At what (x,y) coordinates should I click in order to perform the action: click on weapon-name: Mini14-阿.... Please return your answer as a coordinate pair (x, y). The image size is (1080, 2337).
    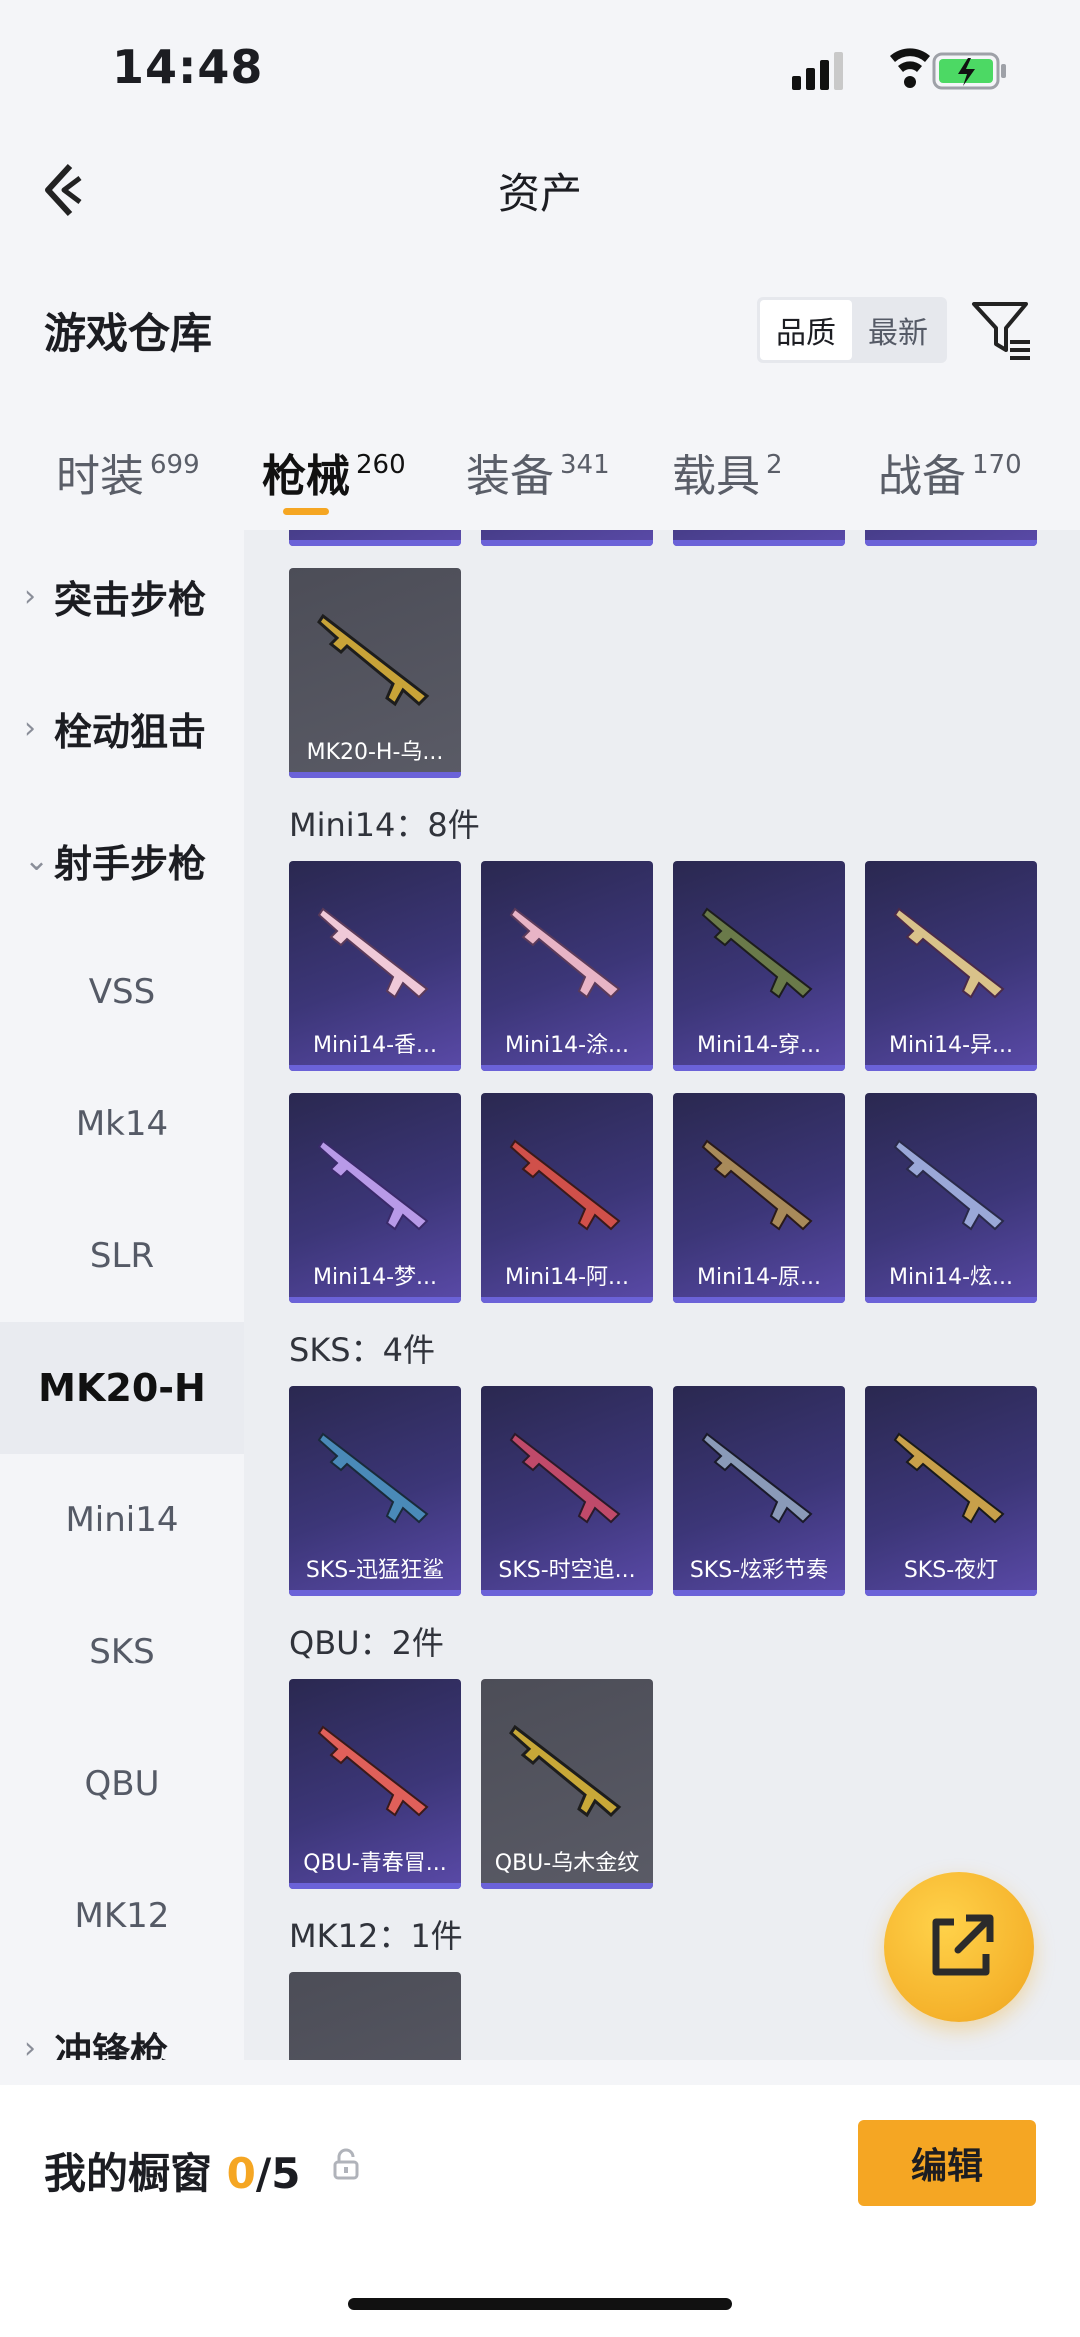
    Looking at the image, I should click on (567, 1277).